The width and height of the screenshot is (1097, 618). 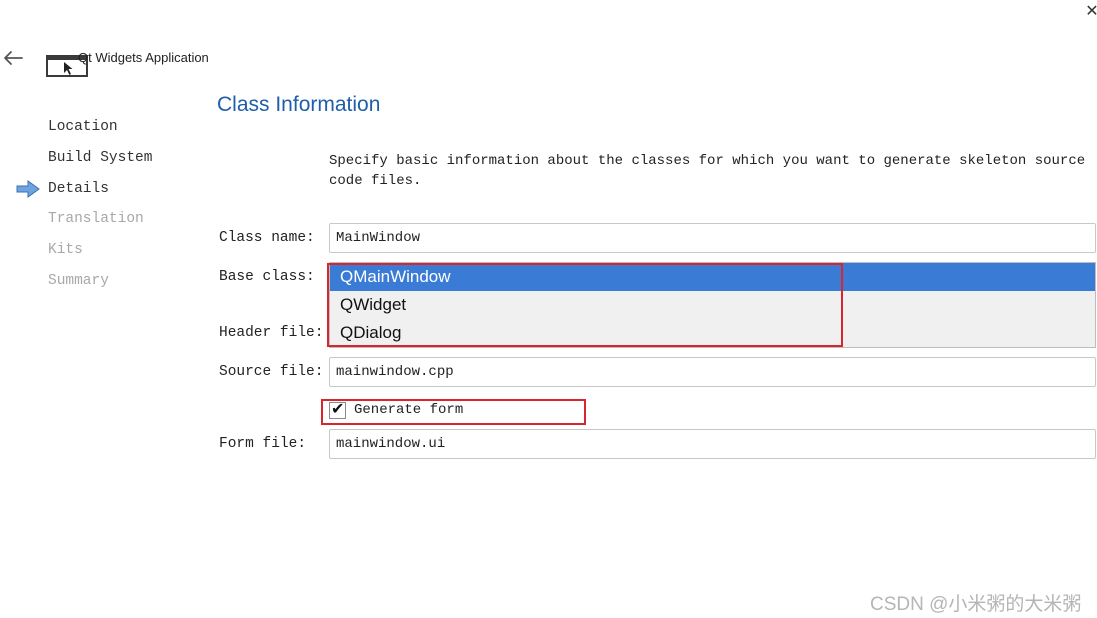 I want to click on arrow-left-icon, so click(x=13, y=58).